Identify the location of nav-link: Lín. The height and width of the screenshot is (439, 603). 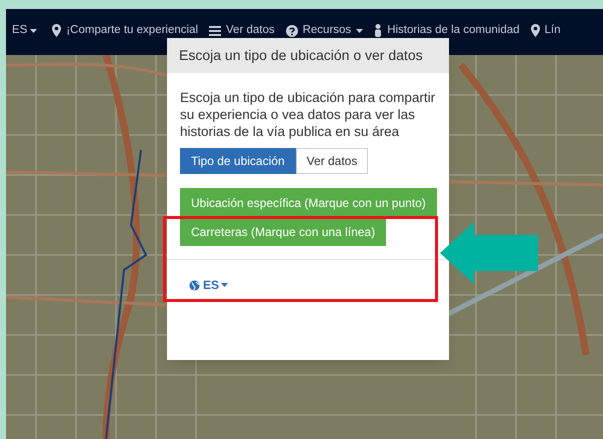
(545, 31).